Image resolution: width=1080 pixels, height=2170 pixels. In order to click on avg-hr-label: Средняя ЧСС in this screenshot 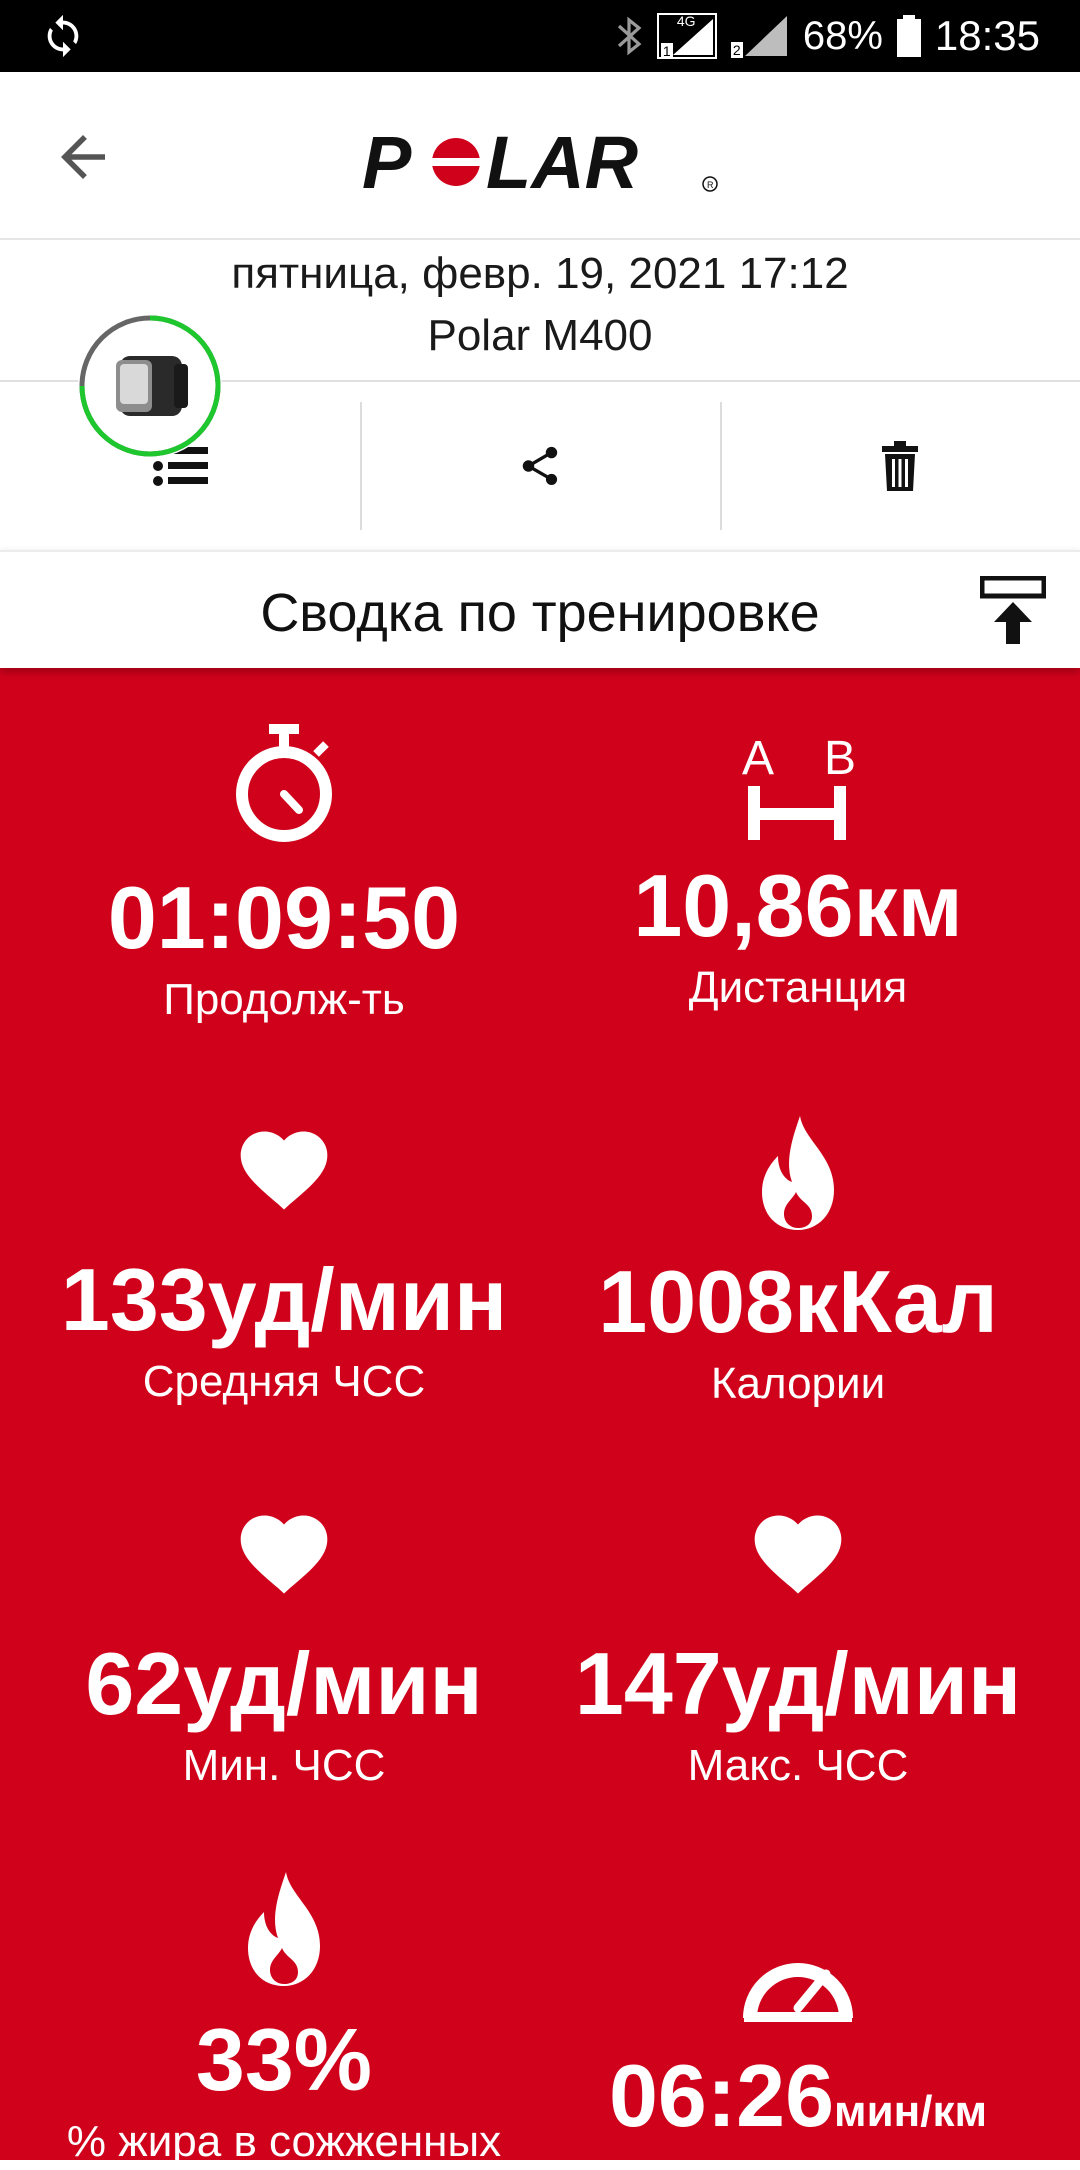, I will do `click(284, 1381)`.